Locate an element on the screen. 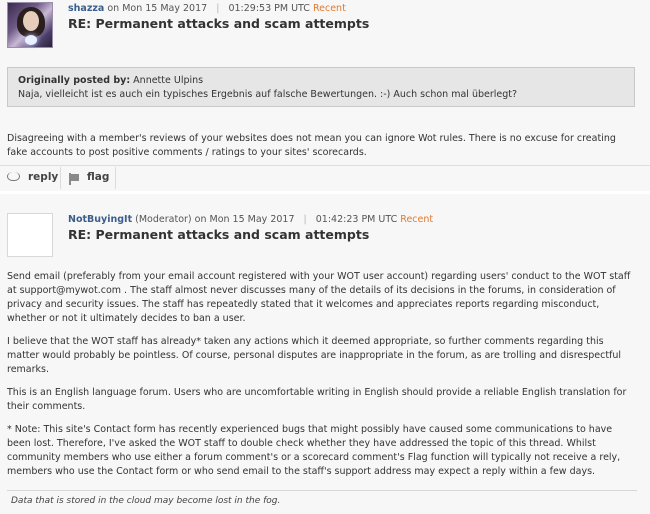 This screenshot has width=650, height=514. post-author-link: shazza is located at coordinates (86, 8).